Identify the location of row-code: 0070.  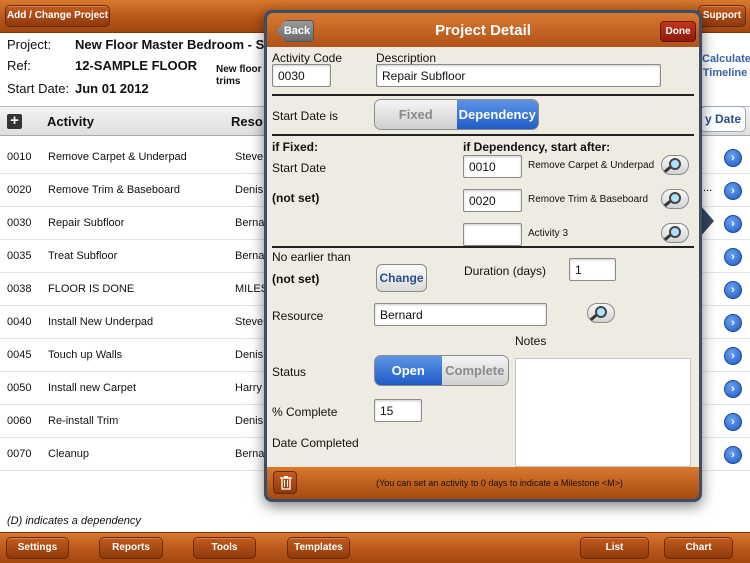
(19, 454).